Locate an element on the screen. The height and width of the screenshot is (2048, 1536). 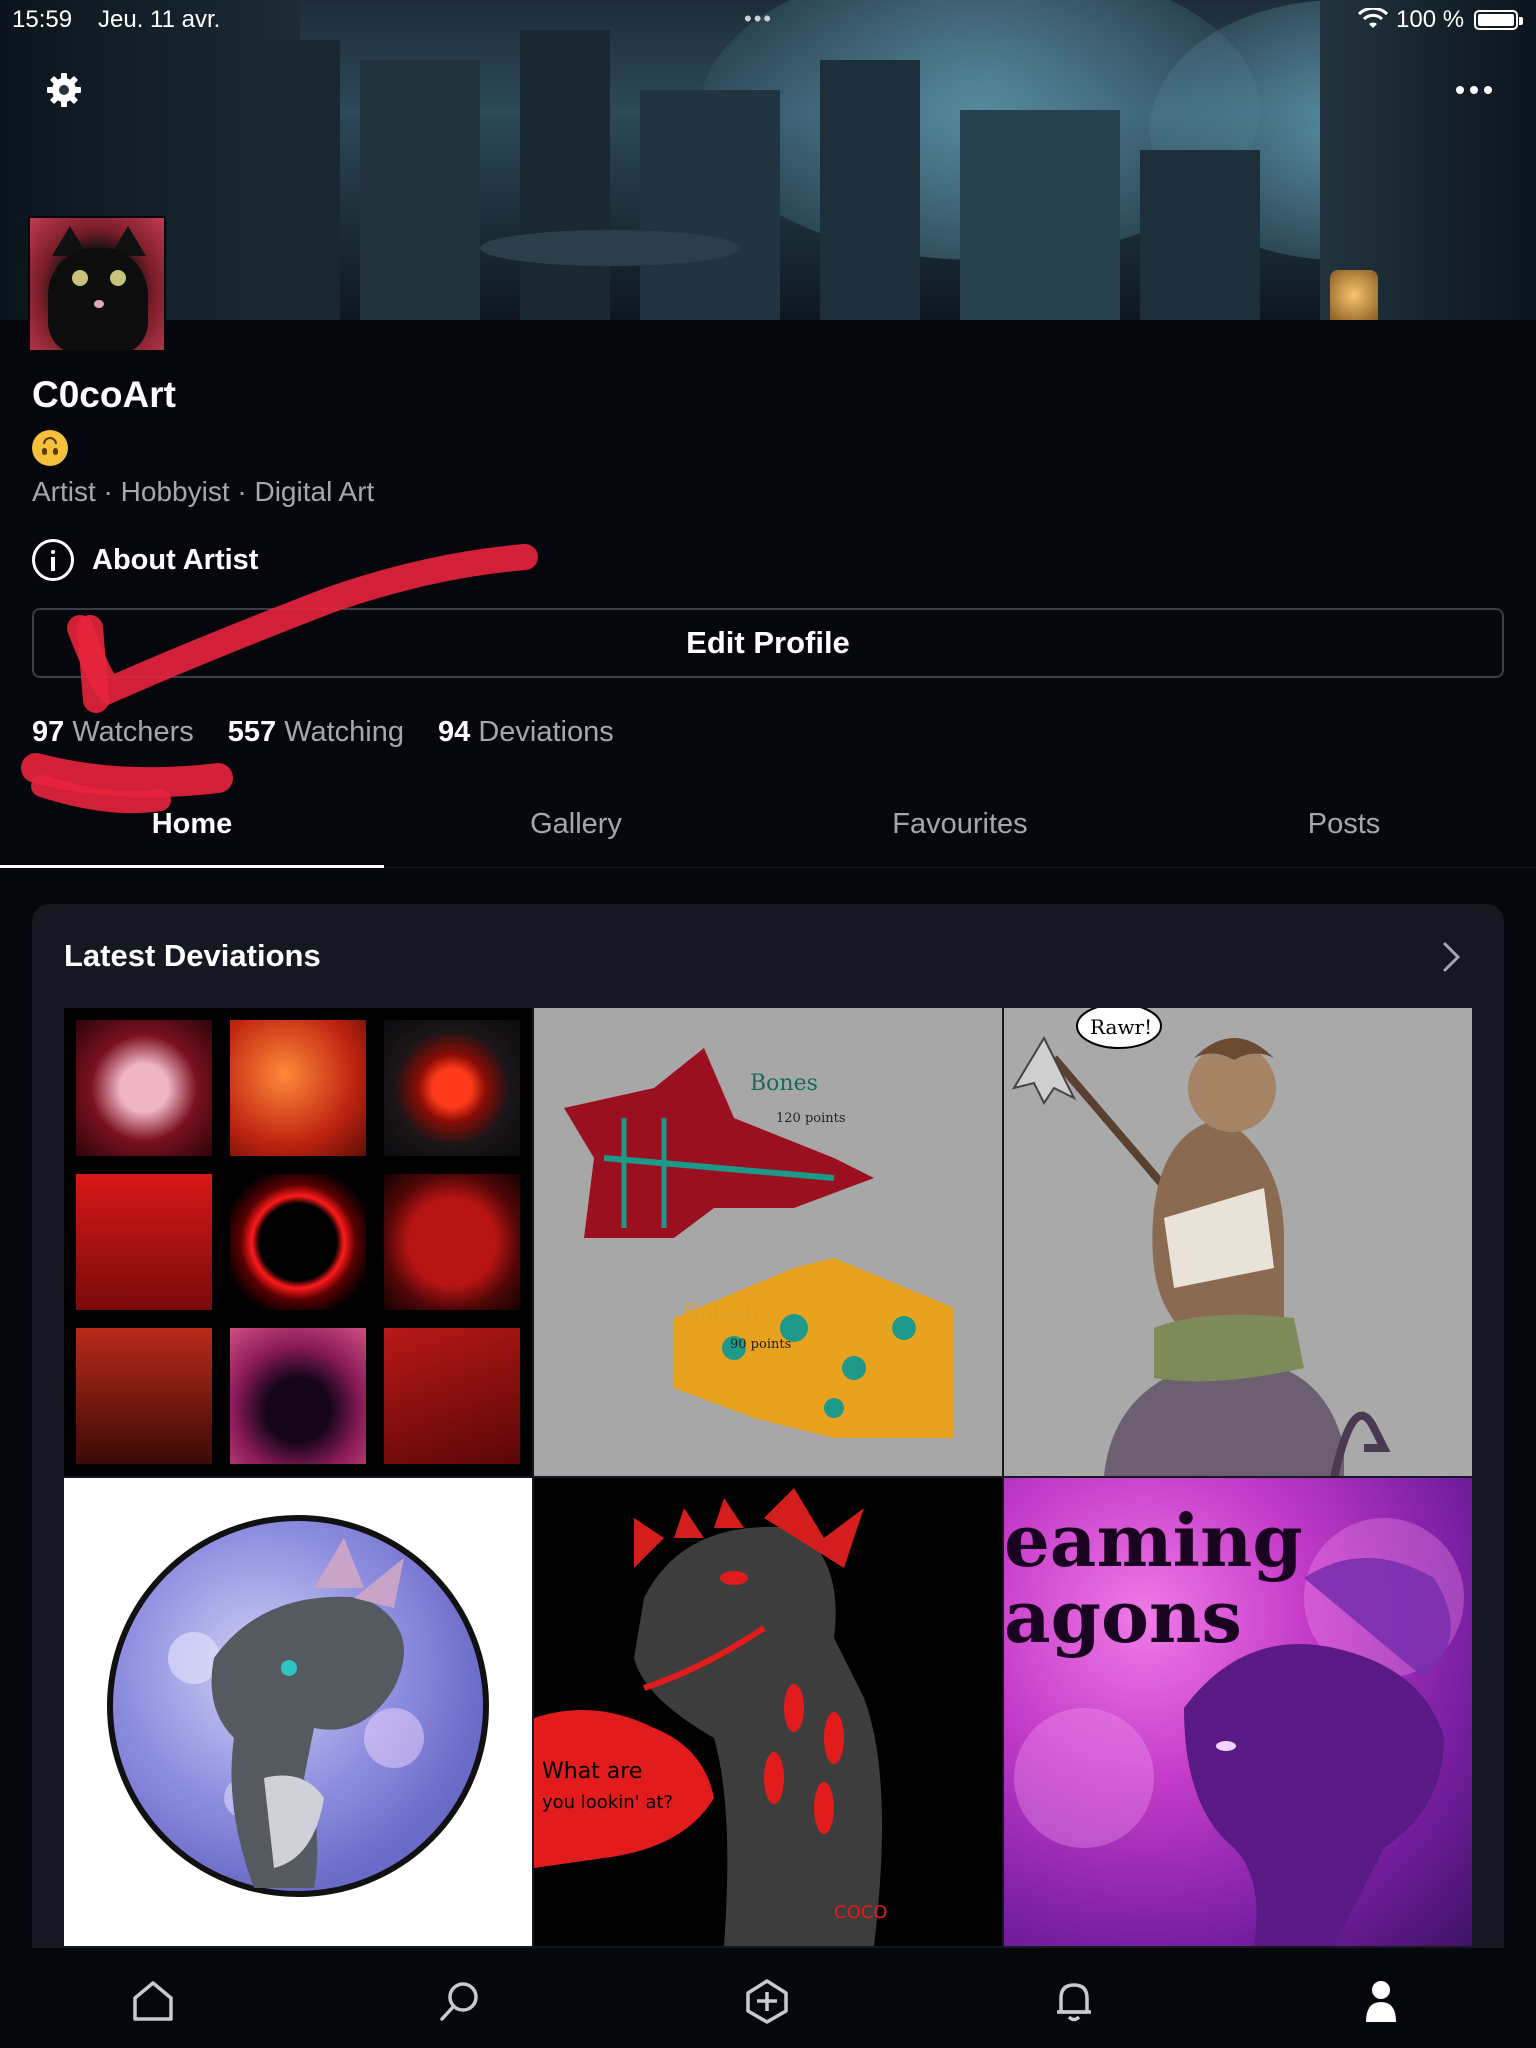
adopt-price-bones: 120 points is located at coordinates (811, 1118).